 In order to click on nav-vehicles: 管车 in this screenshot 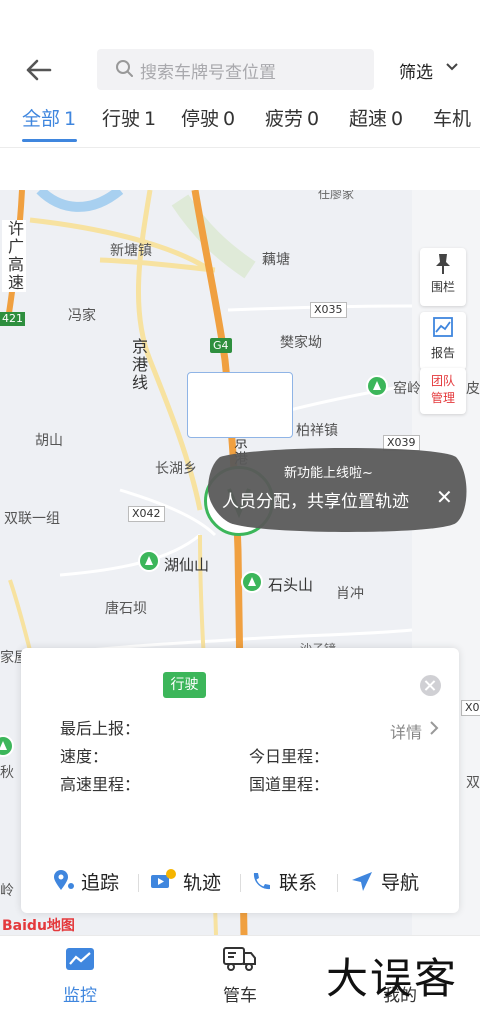, I will do `click(240, 972)`.